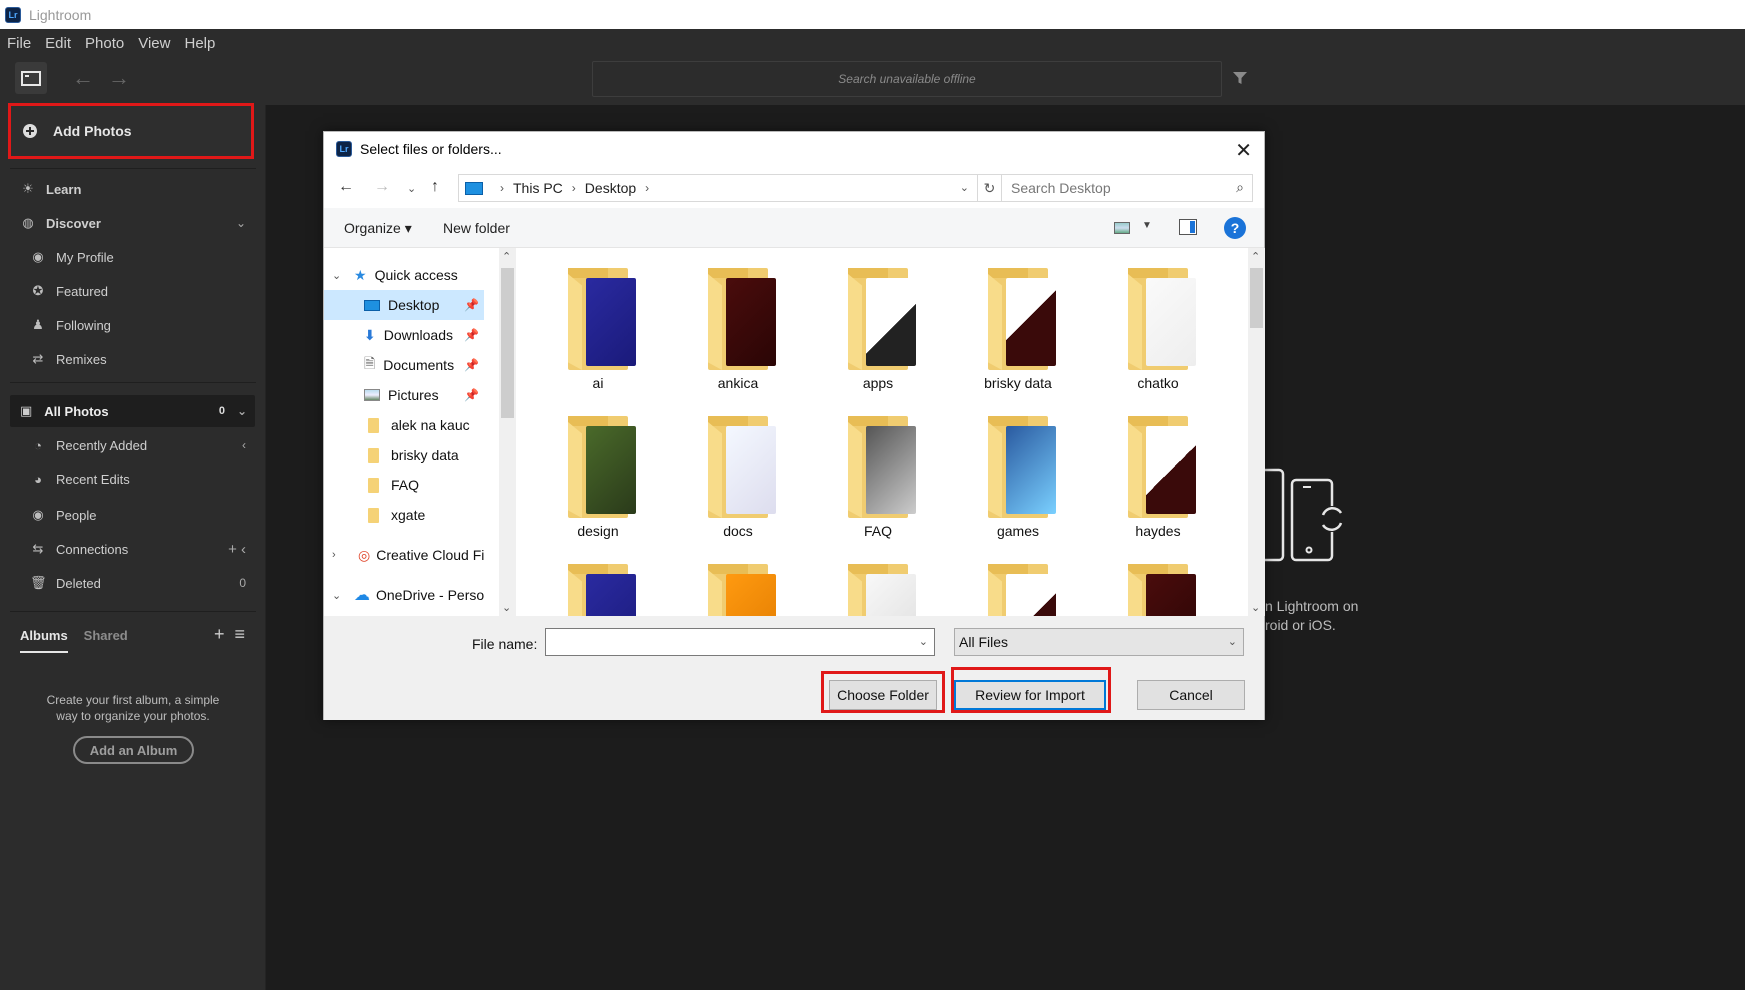 The width and height of the screenshot is (1745, 990). What do you see at coordinates (610, 188) in the screenshot?
I see `breadcrumb-desktop: Desktop` at bounding box center [610, 188].